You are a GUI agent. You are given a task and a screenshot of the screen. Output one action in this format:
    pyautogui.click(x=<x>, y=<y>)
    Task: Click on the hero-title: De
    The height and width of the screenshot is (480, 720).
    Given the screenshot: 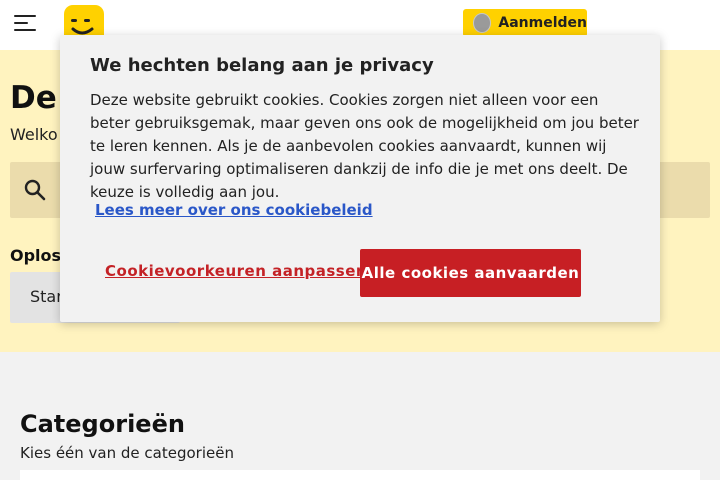 What is the action you would take?
    pyautogui.click(x=33, y=98)
    